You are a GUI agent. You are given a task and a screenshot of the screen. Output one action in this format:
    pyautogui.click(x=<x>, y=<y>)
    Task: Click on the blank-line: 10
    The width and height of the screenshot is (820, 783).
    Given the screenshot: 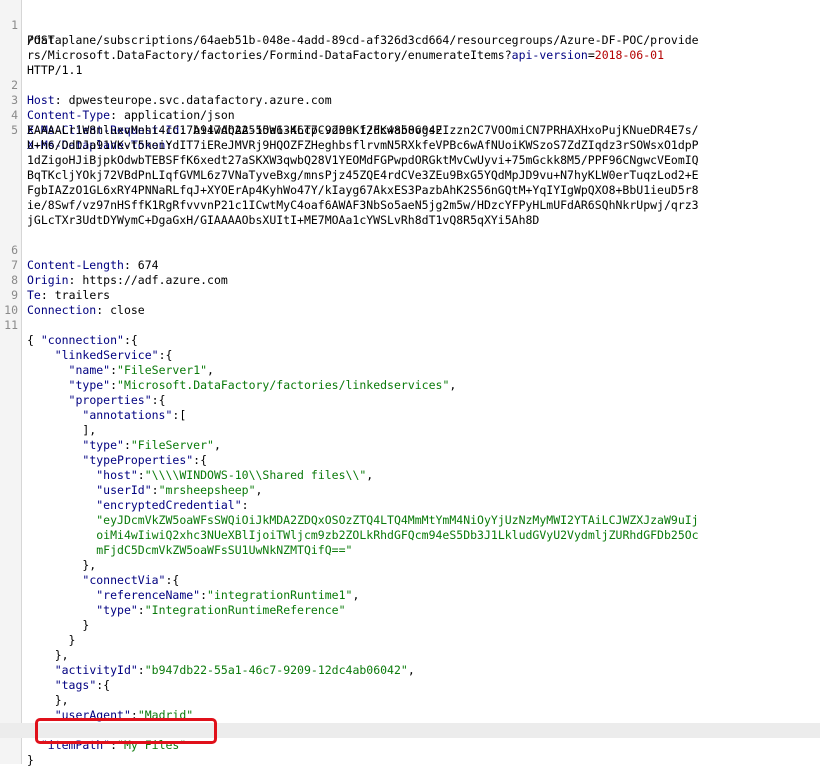 What is the action you would take?
    pyautogui.click(x=410, y=302)
    